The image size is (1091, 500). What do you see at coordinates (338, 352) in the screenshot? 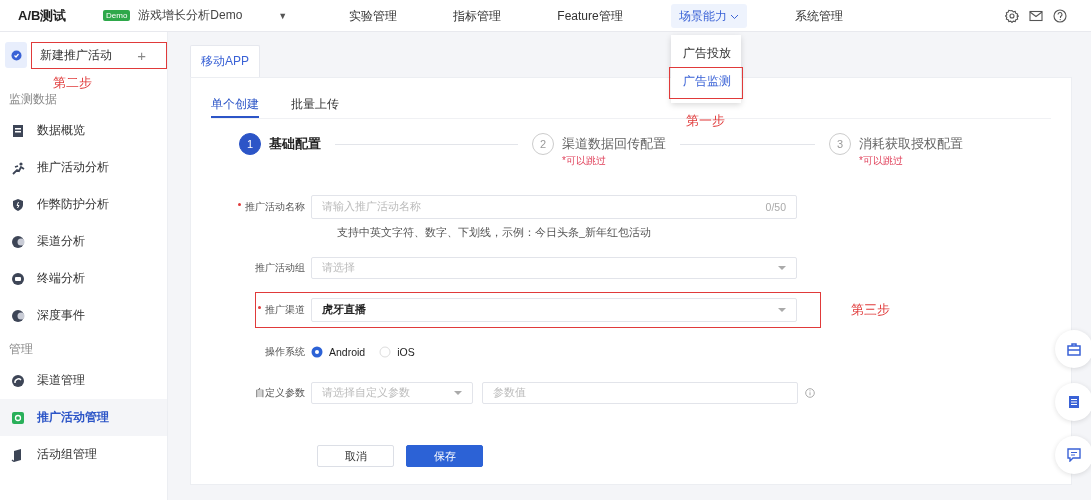
I see `radio-option: Android` at bounding box center [338, 352].